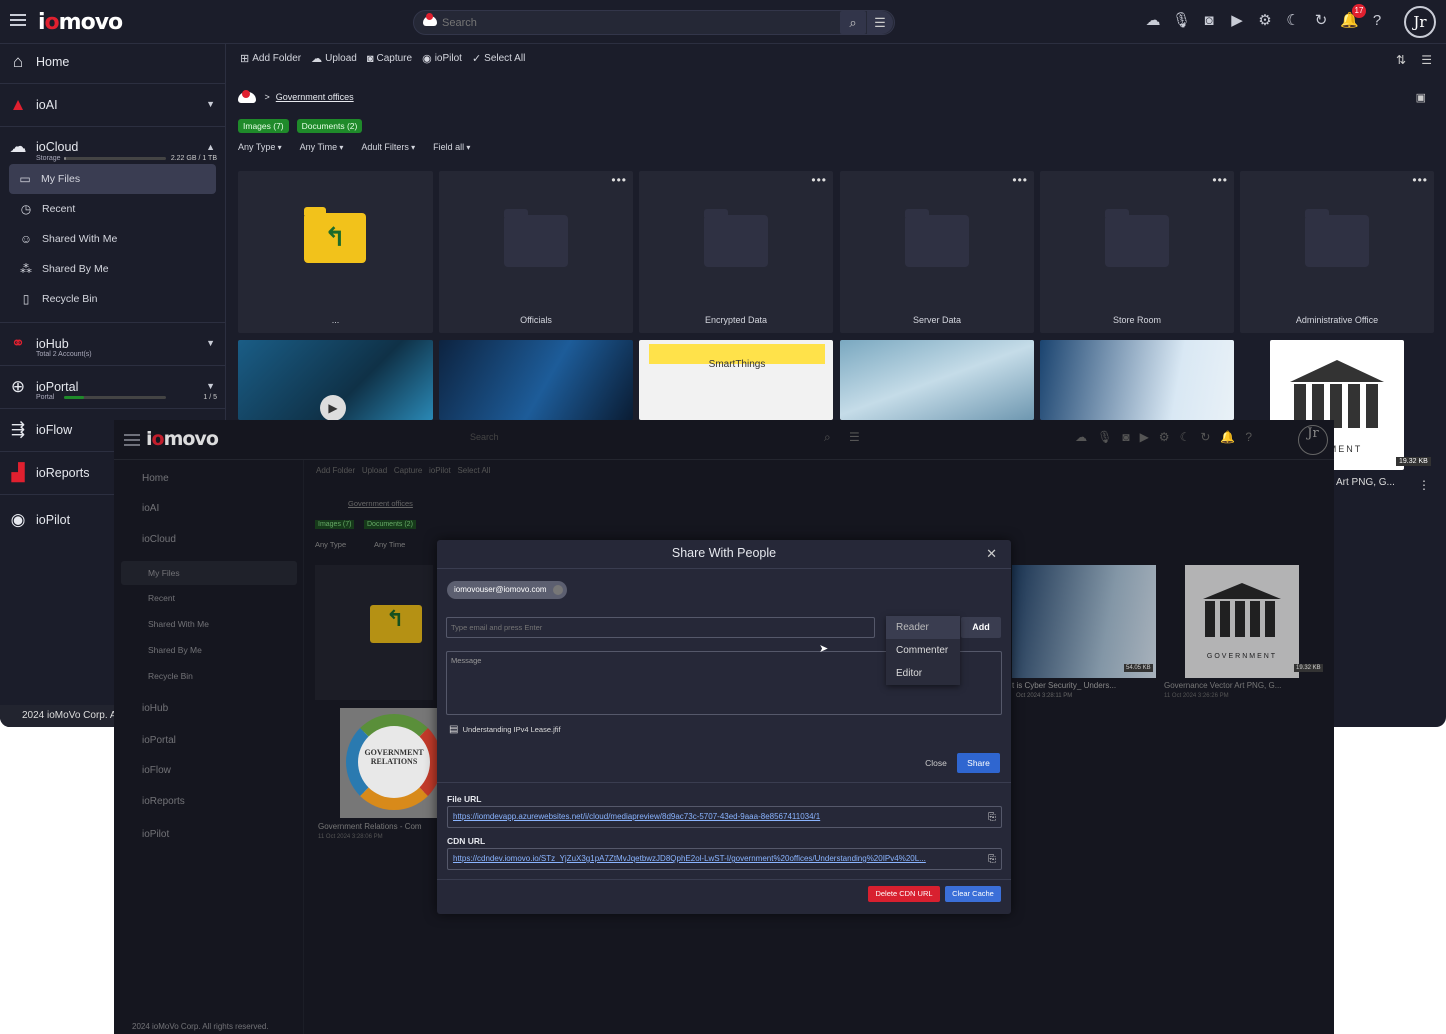 Image resolution: width=1446 pixels, height=1034 pixels. Describe the element at coordinates (112, 299) in the screenshot. I see `sidebar-item-recycle-bin: ▯ Recycle Bin` at that location.